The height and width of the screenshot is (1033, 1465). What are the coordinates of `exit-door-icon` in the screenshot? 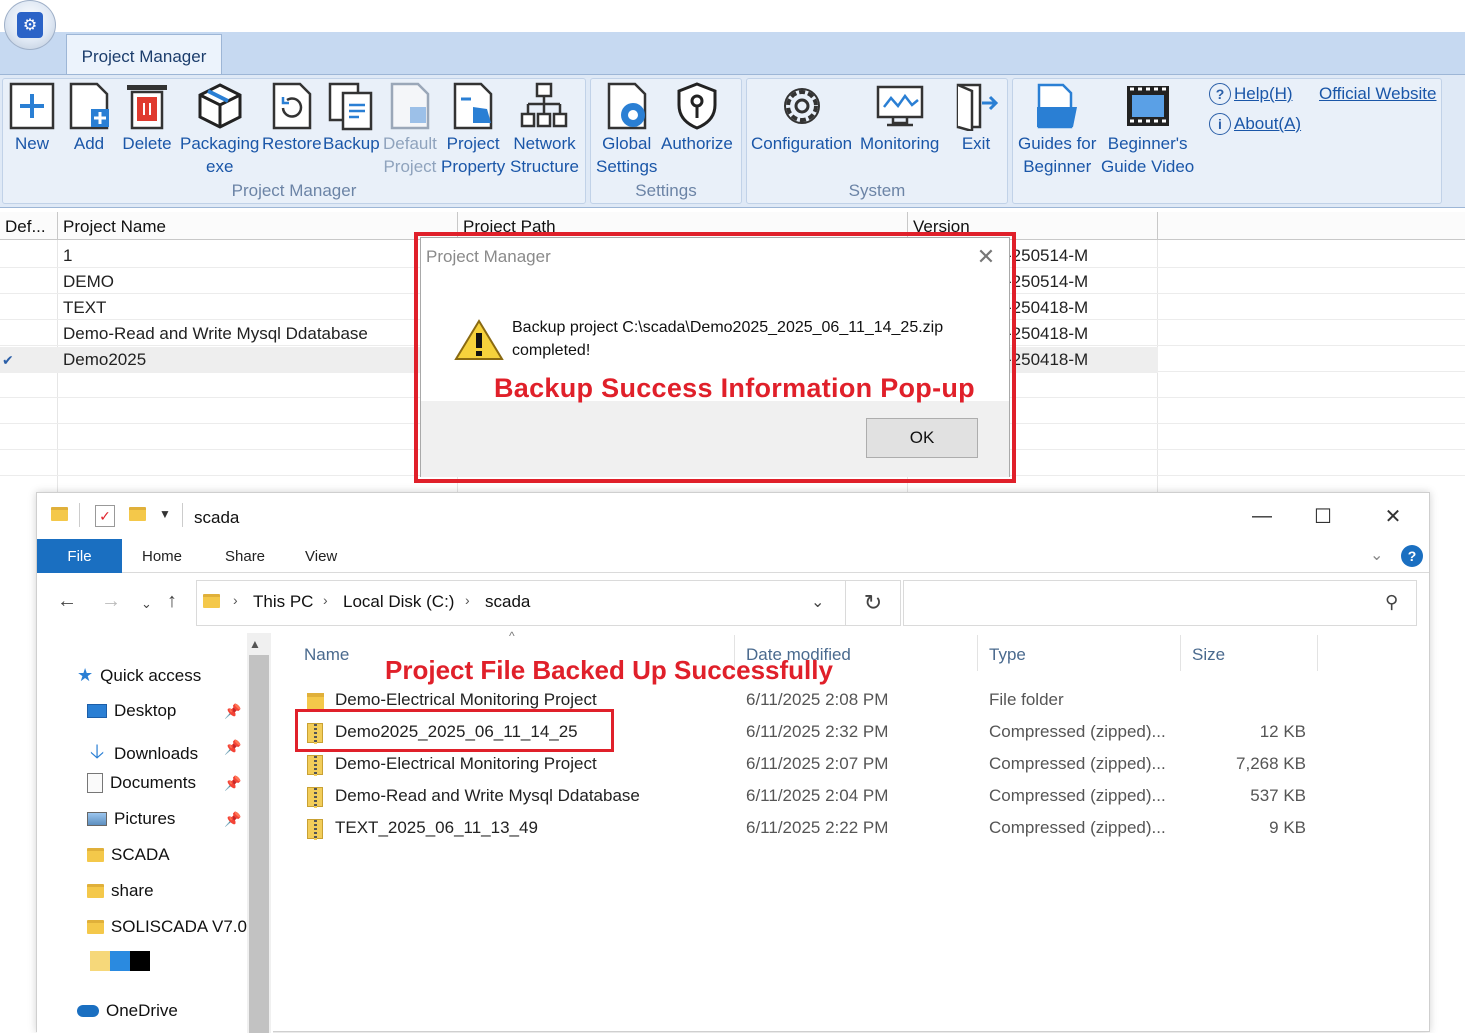 It's located at (976, 106).